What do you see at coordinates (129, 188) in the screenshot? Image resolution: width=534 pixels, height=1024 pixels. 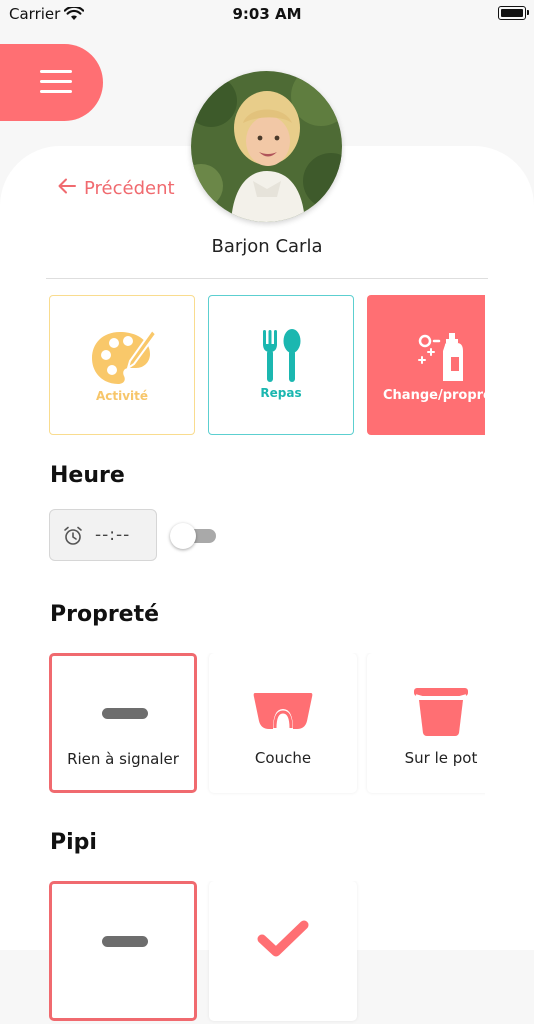 I see `back-label: Précédent` at bounding box center [129, 188].